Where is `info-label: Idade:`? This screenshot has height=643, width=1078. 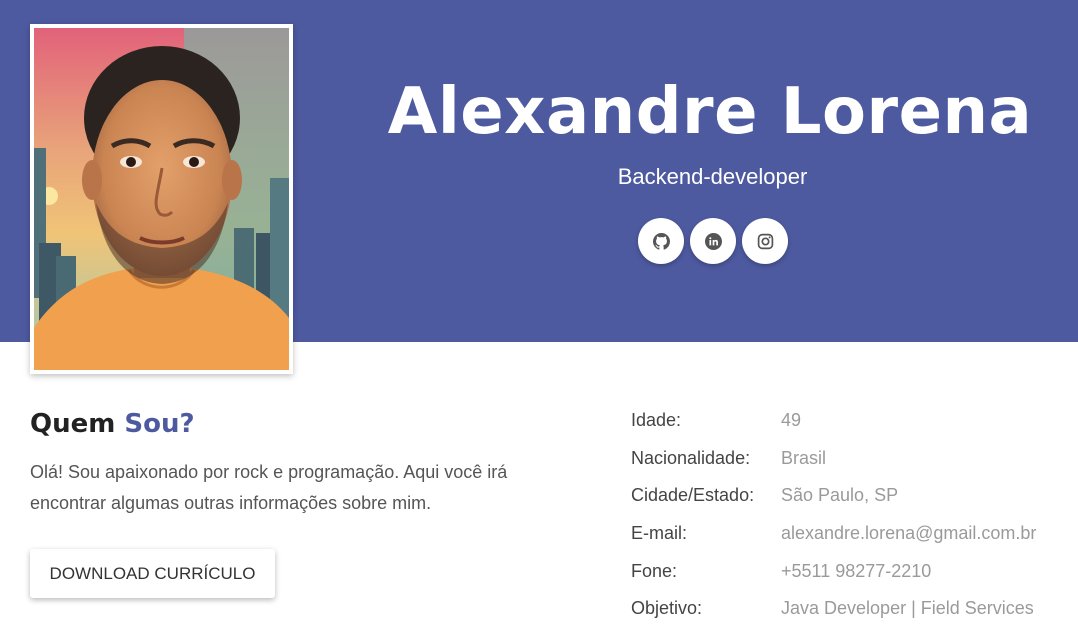 info-label: Idade: is located at coordinates (656, 420).